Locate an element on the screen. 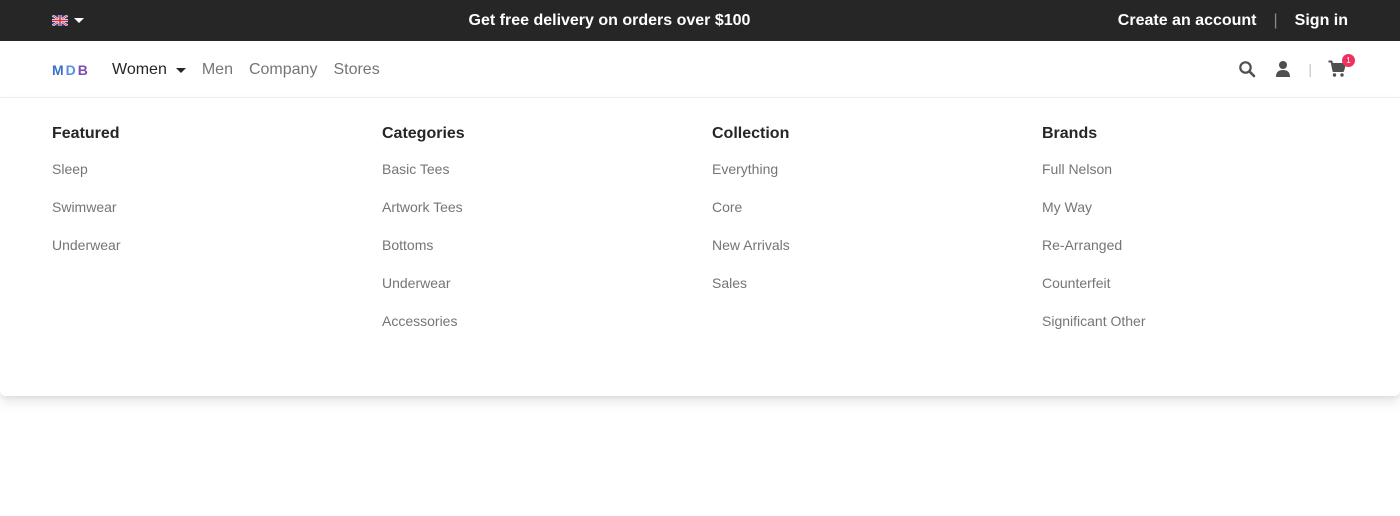  column-heading: Featured is located at coordinates (86, 133).